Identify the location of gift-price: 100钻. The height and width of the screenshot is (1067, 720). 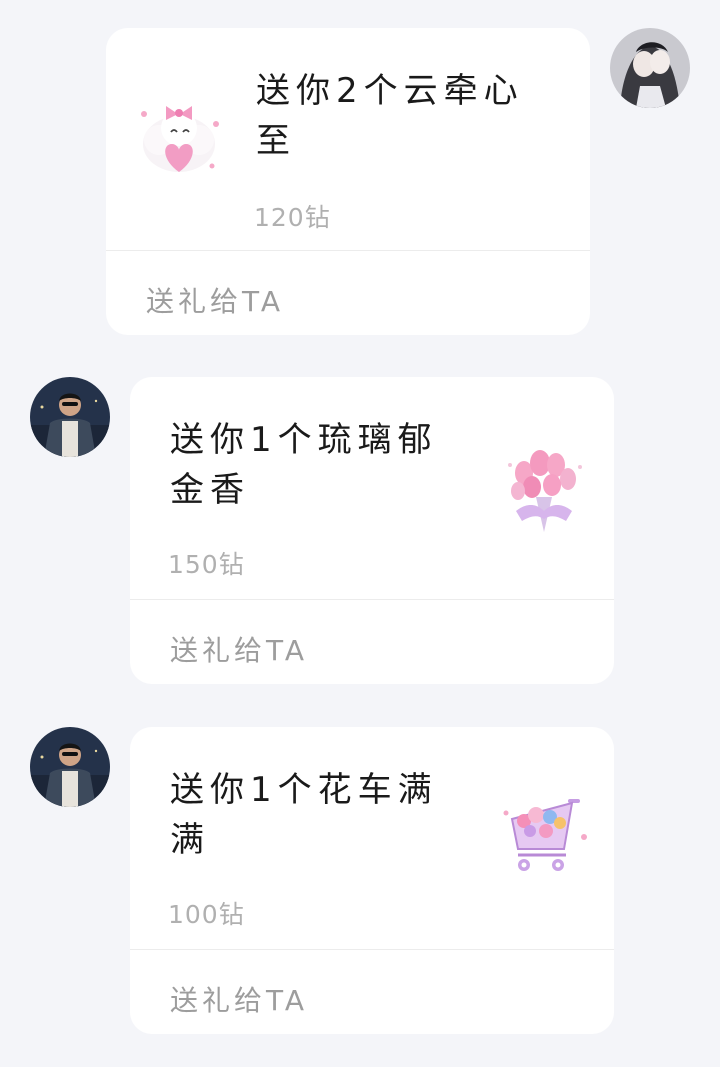
(206, 914).